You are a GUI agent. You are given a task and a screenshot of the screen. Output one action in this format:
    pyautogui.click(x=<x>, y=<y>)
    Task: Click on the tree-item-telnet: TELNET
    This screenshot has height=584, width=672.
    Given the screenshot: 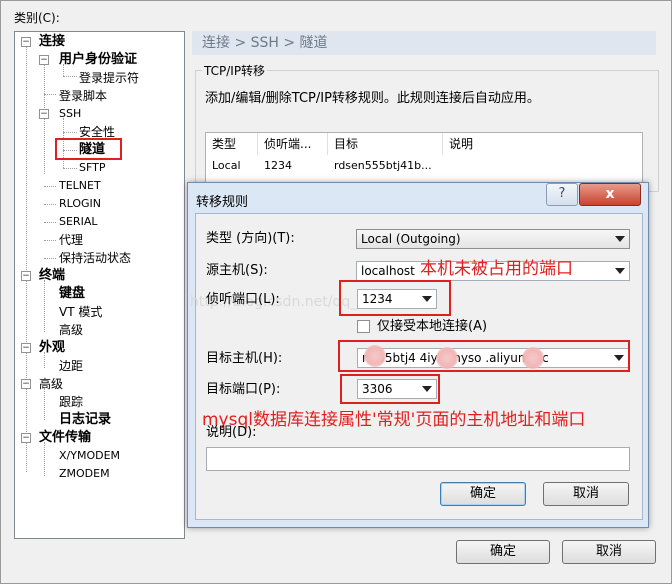 What is the action you would take?
    pyautogui.click(x=80, y=186)
    